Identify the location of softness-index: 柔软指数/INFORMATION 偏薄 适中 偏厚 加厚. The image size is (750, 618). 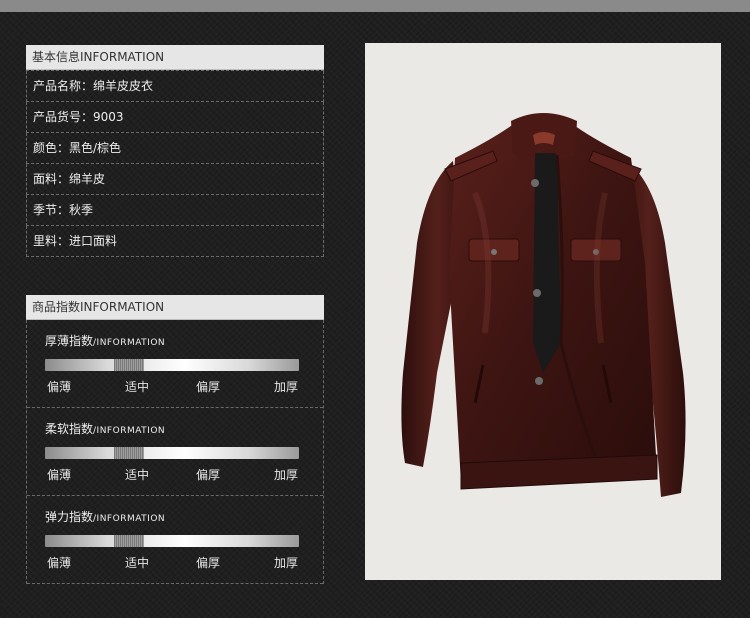
(175, 452).